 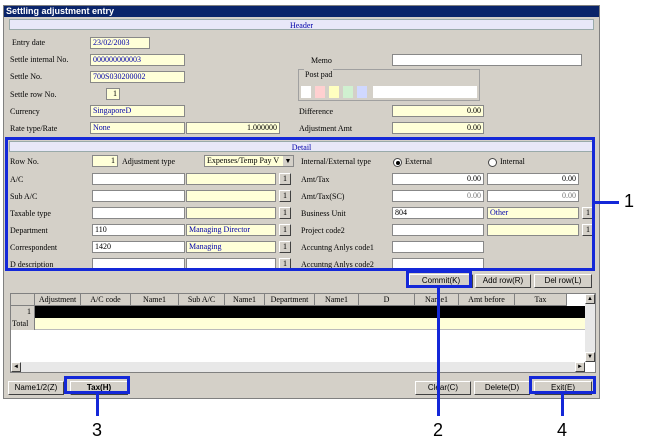 What do you see at coordinates (443, 388) in the screenshot?
I see `clear-button: Clear(C)` at bounding box center [443, 388].